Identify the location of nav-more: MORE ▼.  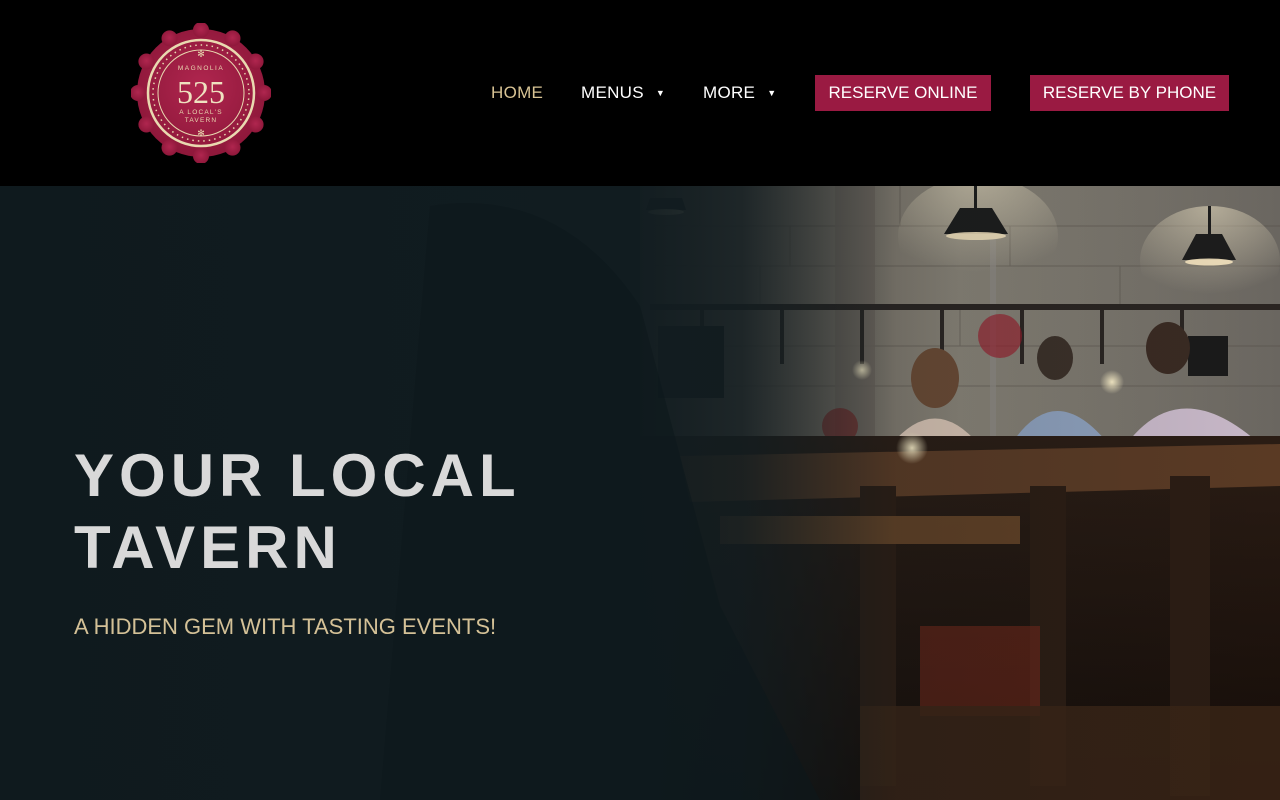
(739, 93).